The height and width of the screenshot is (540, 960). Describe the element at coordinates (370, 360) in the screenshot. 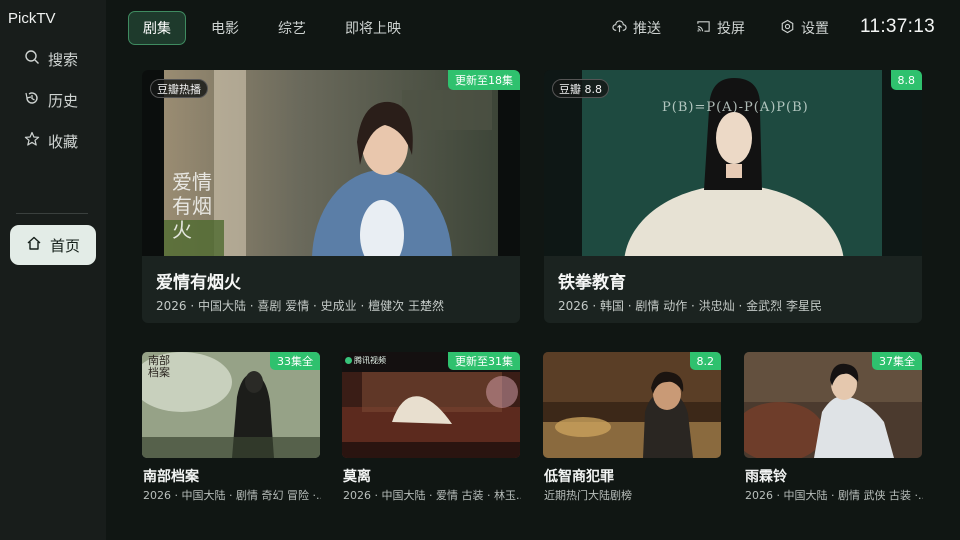

I see `platform-label: 腾讯视频` at that location.